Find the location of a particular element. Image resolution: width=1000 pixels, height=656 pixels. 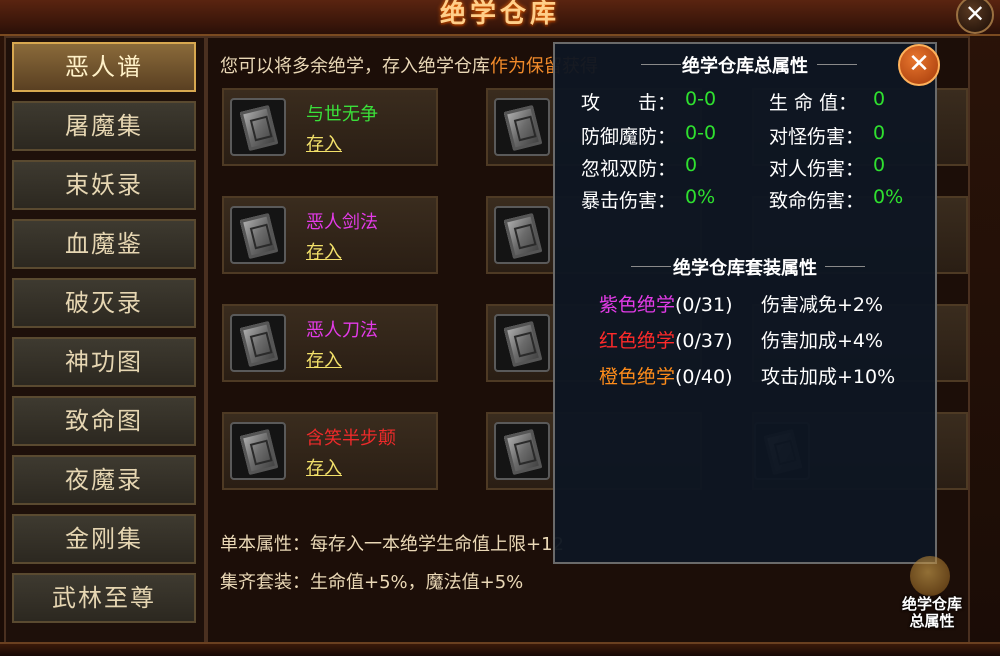

bottom-frame is located at coordinates (500, 649).